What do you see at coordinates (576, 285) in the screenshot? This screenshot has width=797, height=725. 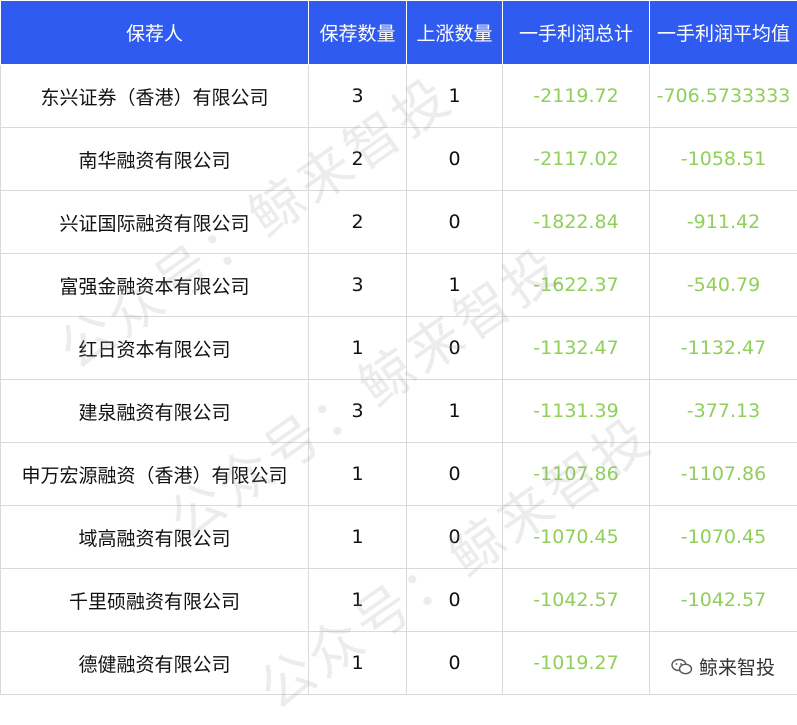 I see `cell-profit-total: -1622.37` at bounding box center [576, 285].